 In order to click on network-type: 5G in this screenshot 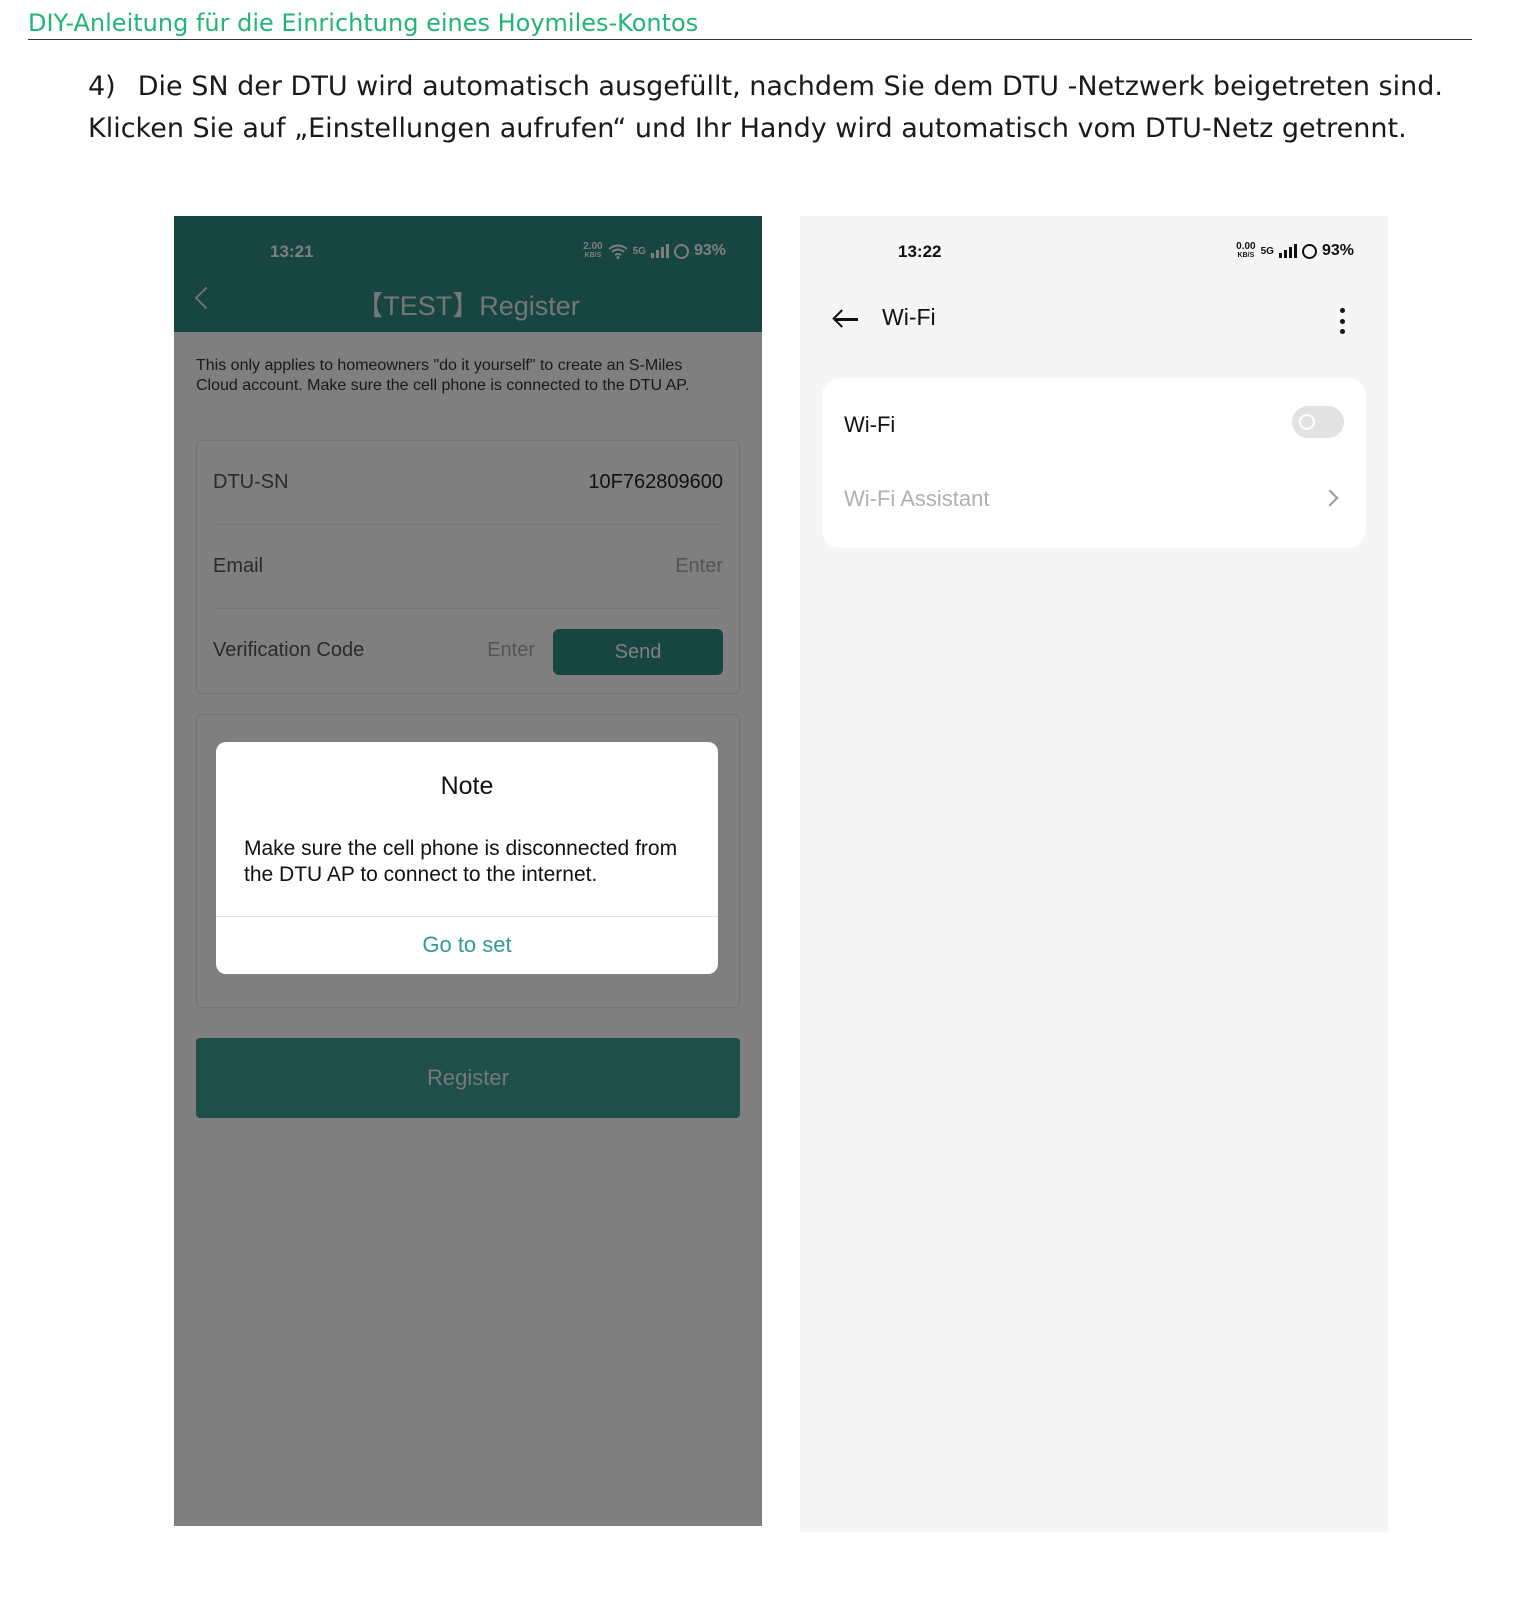, I will do `click(1267, 251)`.